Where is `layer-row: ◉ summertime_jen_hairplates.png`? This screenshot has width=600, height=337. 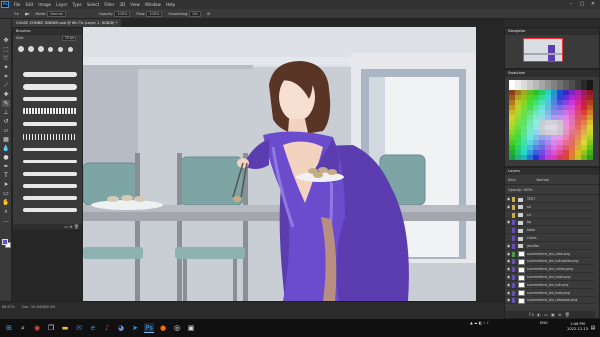
layer-row: ◉ summertime_jen_hairplates.png is located at coordinates (550, 262).